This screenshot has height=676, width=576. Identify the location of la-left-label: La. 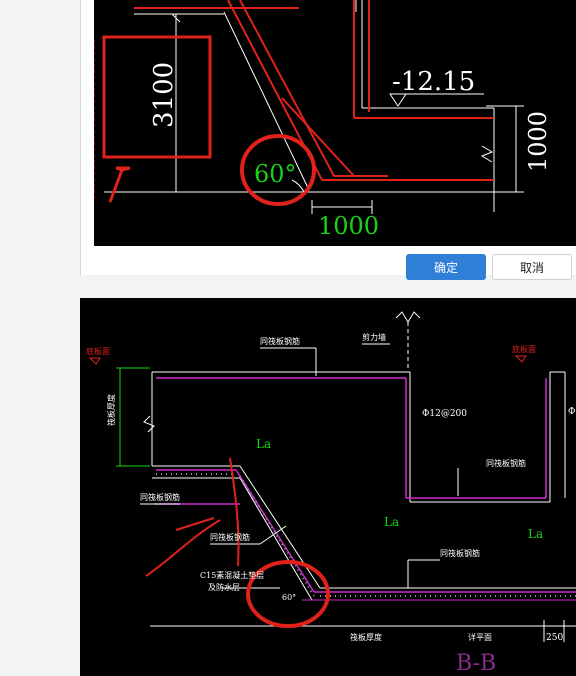
(391, 522).